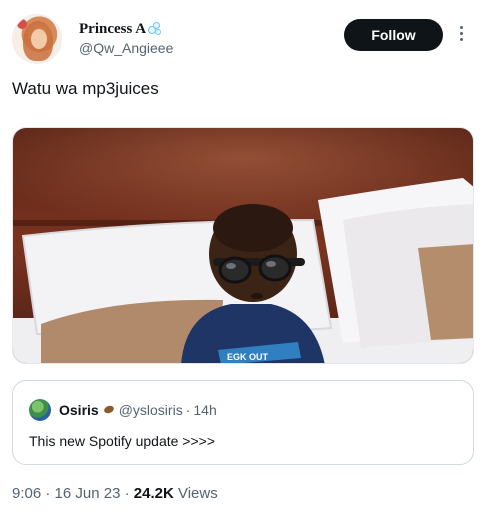 This screenshot has width=485, height=515. I want to click on bubbles-emoji-icon, so click(155, 29).